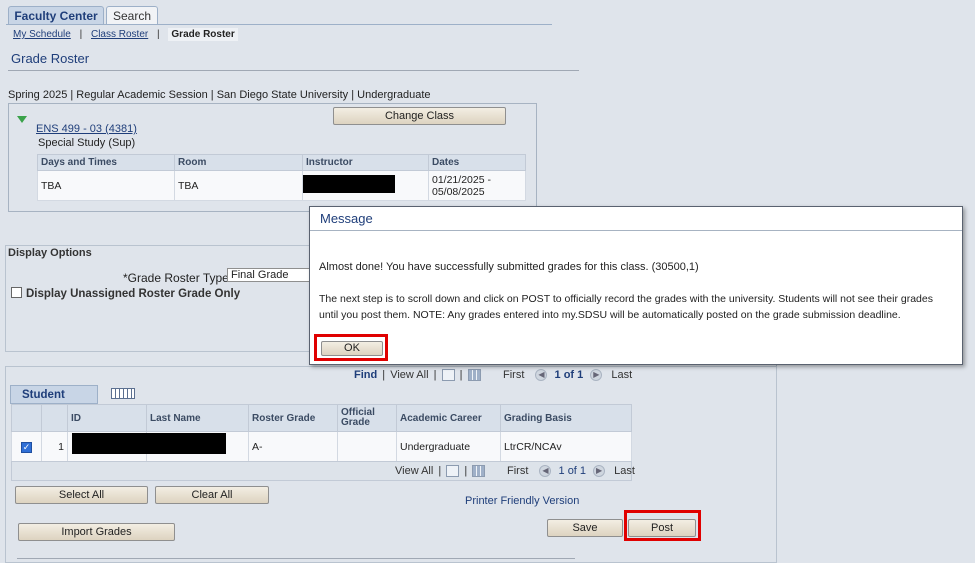  I want to click on student-redaction, so click(149, 443).